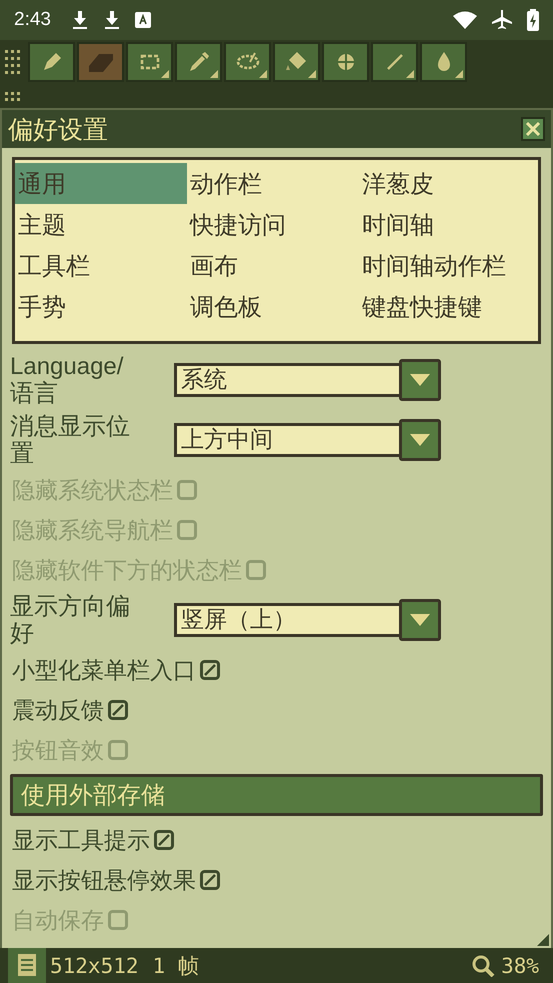 The image size is (553, 983). Describe the element at coordinates (273, 224) in the screenshot. I see `category-item: 快捷访问` at that location.